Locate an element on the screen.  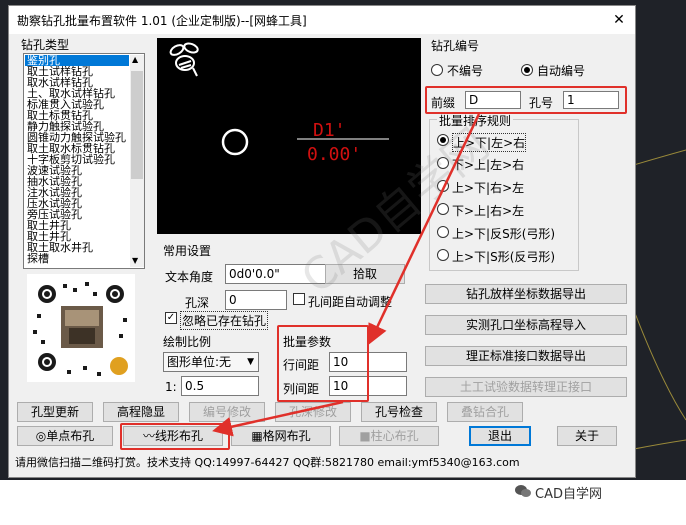
page-watermark: CAD自学网 is located at coordinates (568, 494).